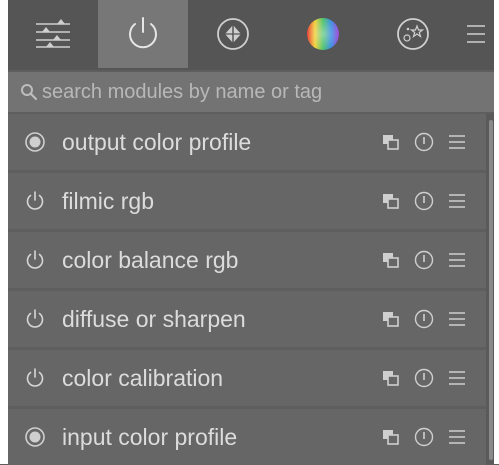 The image size is (499, 465). What do you see at coordinates (29, 92) in the screenshot?
I see `search-icon` at bounding box center [29, 92].